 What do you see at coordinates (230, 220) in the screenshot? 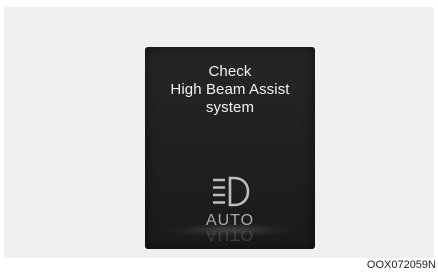
I see `auto-label: AUTO` at bounding box center [230, 220].